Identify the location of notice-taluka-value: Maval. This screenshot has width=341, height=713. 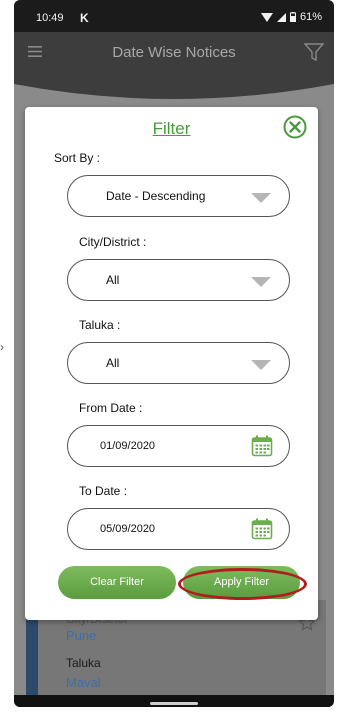
(83, 682).